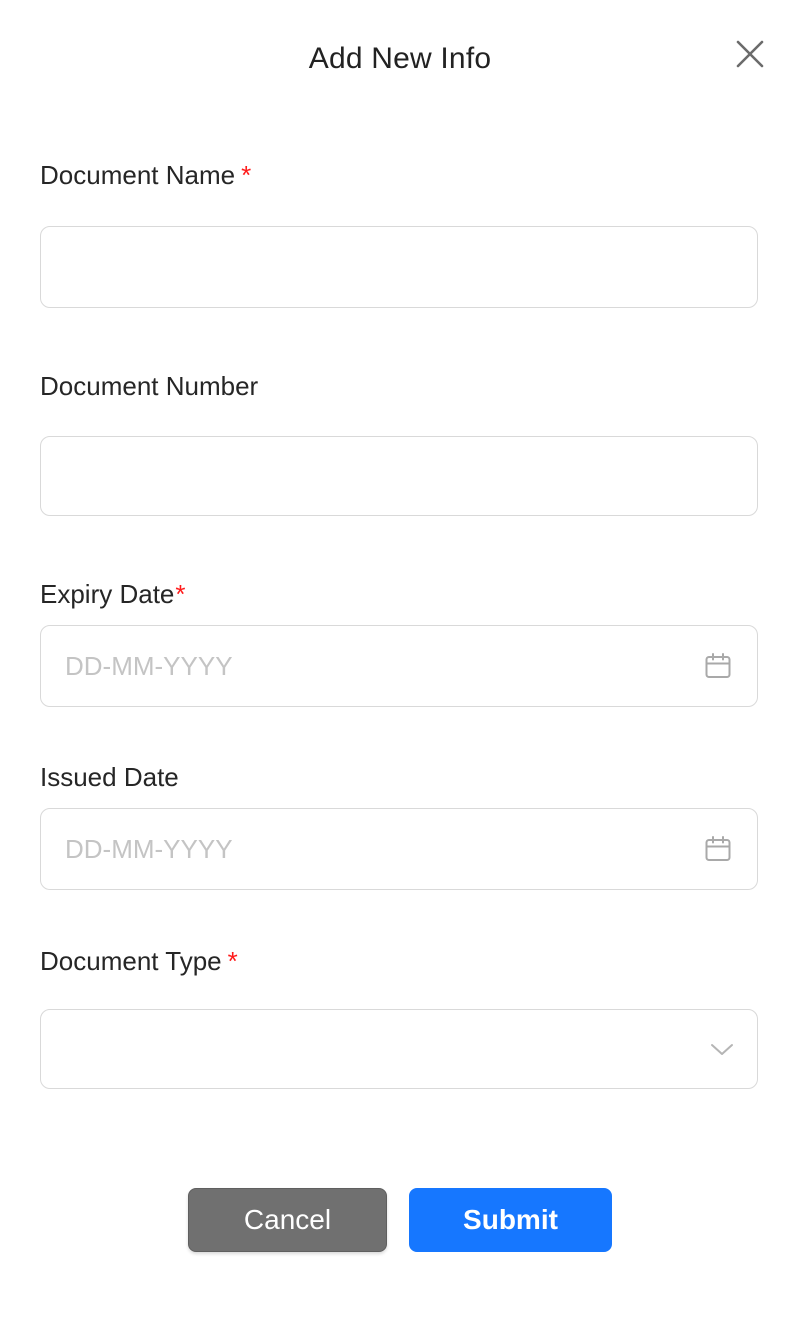 The image size is (800, 1326). I want to click on close-icon, so click(750, 54).